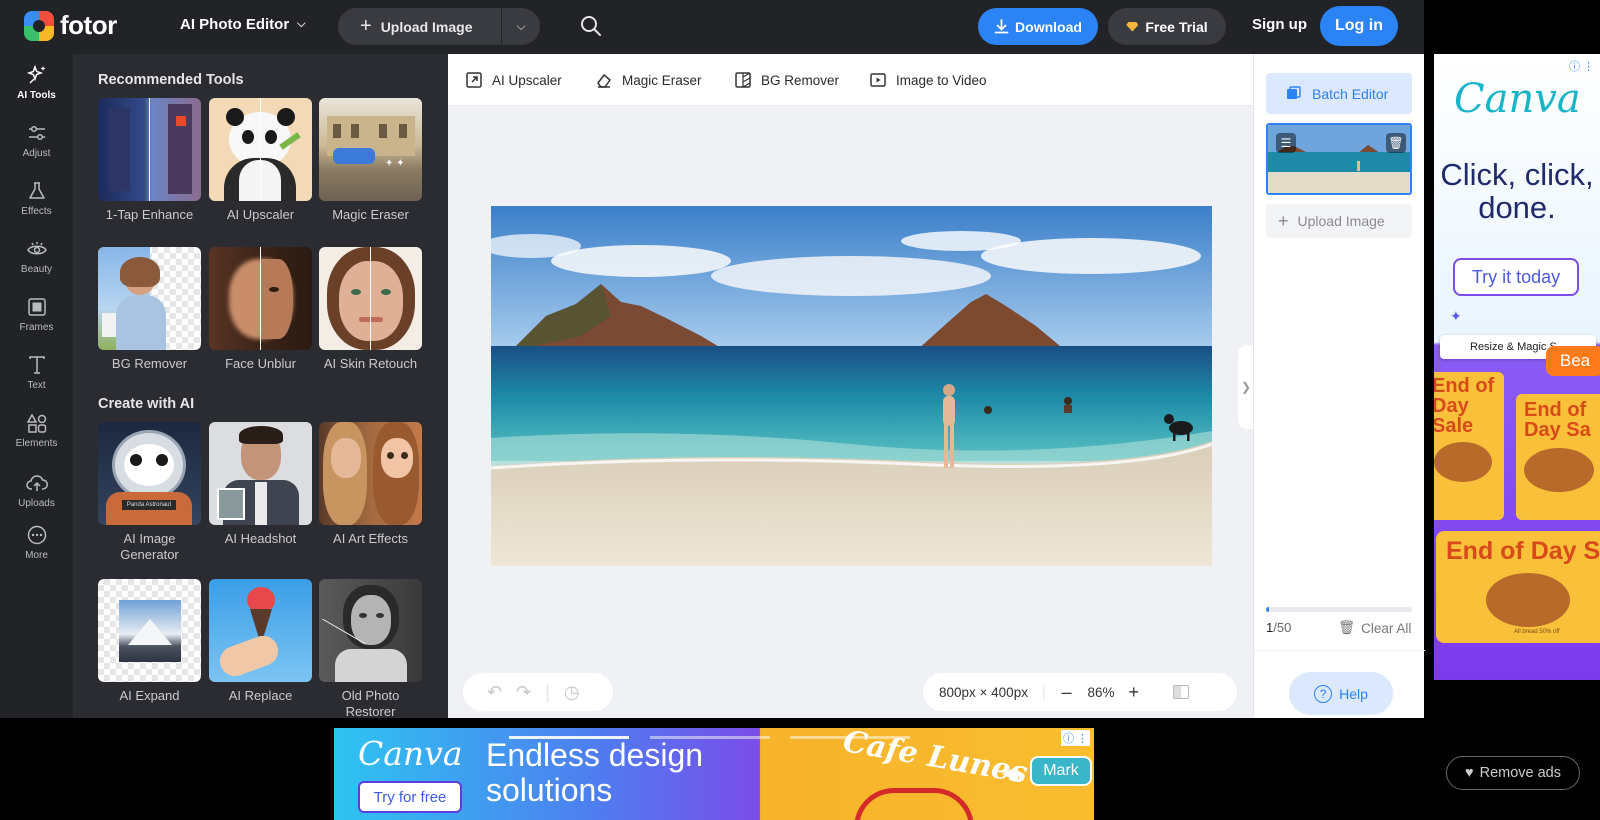  What do you see at coordinates (410, 797) in the screenshot?
I see `ad-cta-button: Try for free` at bounding box center [410, 797].